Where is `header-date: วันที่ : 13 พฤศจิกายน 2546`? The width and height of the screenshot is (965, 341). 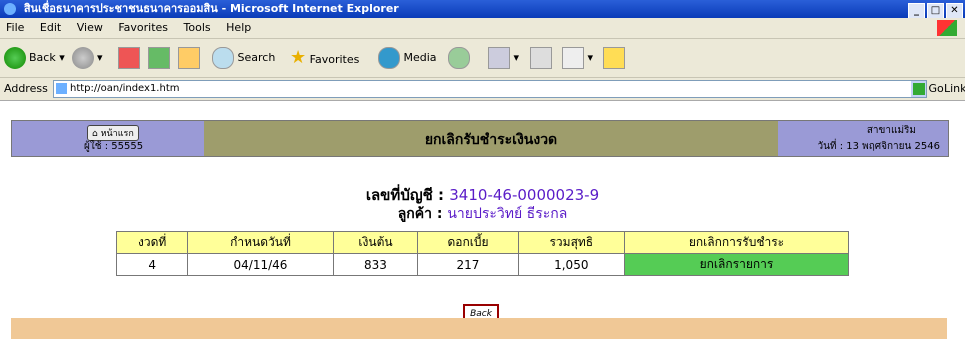 header-date: วันที่ : 13 พฤศจิกายน 2546 is located at coordinates (878, 146).